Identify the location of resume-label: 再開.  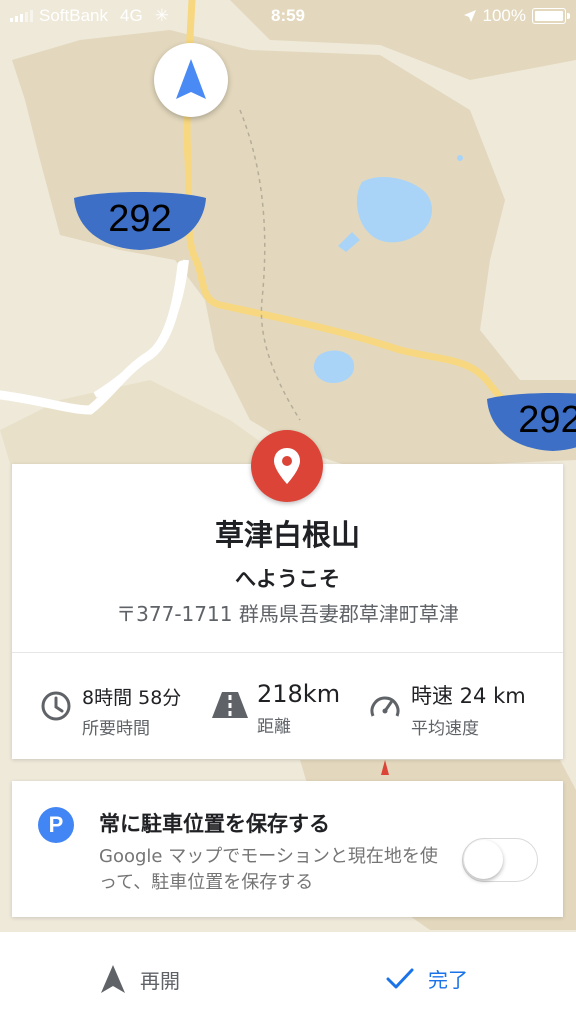
(160, 980).